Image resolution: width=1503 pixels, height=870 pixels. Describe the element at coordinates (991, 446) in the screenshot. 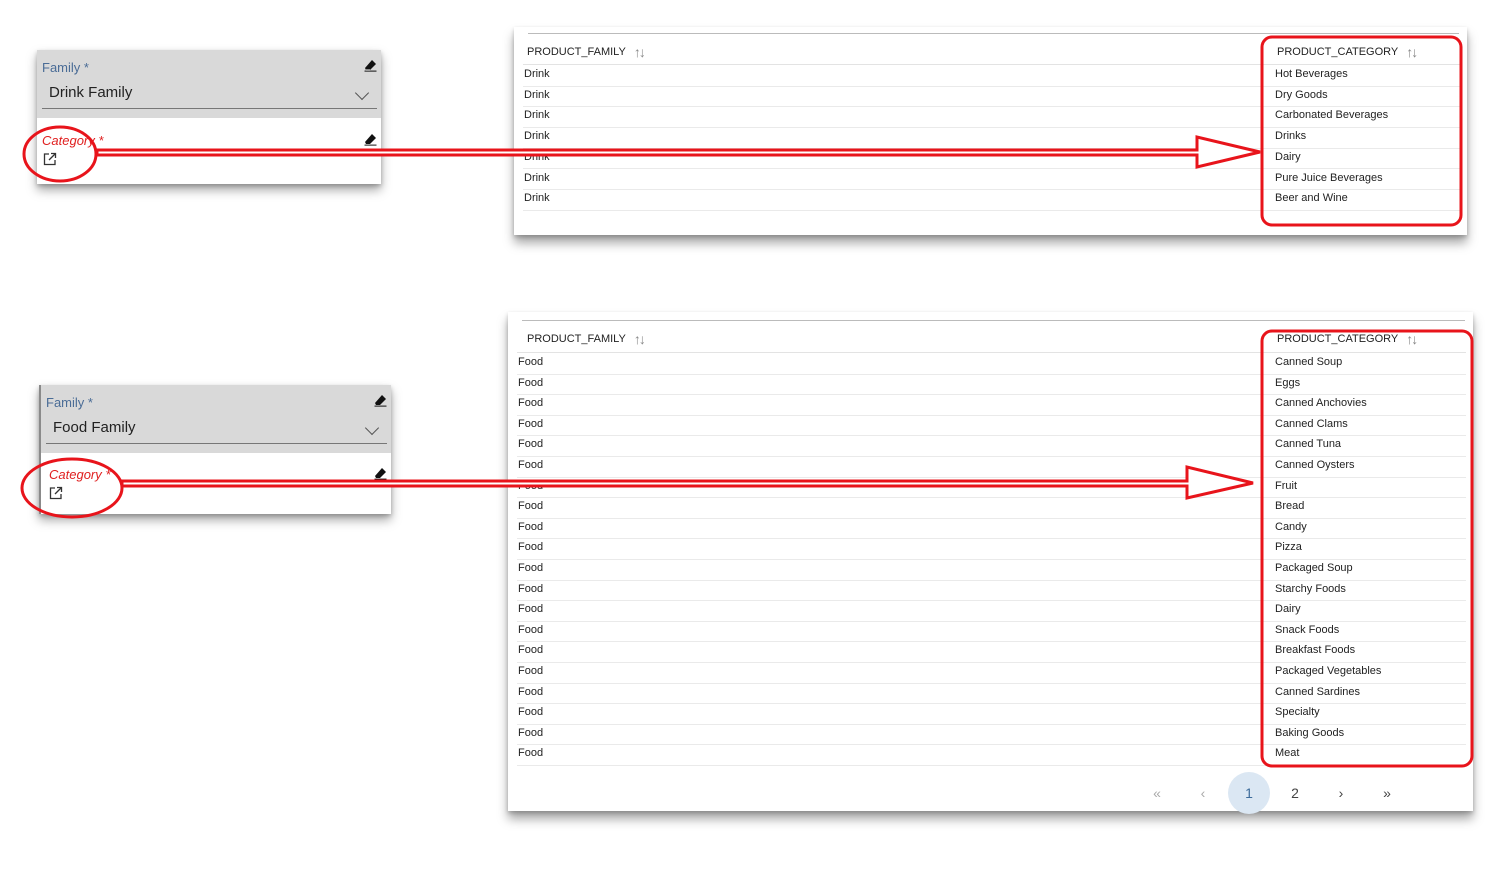

I see `table-row: Food Canned Tuna` at that location.